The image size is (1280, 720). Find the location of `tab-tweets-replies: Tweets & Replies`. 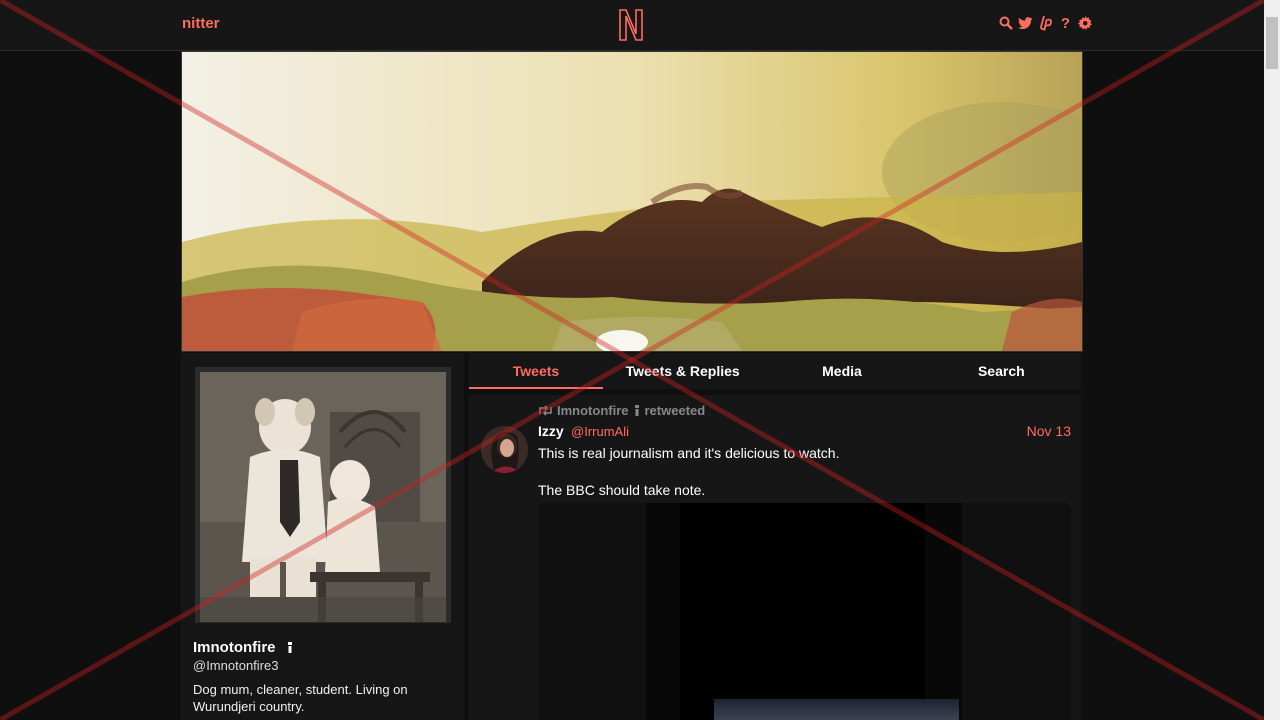

tab-tweets-replies: Tweets & Replies is located at coordinates (682, 371).